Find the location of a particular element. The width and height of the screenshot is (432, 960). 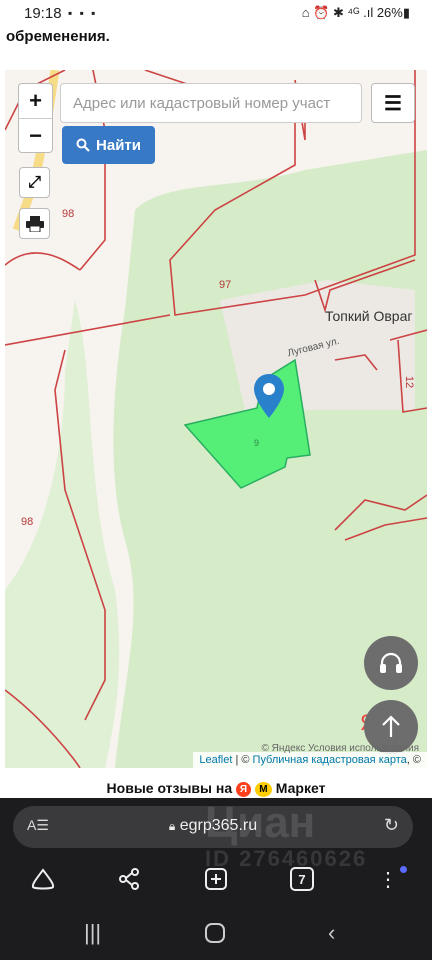

hamburger-icon: ☰ is located at coordinates (393, 103).